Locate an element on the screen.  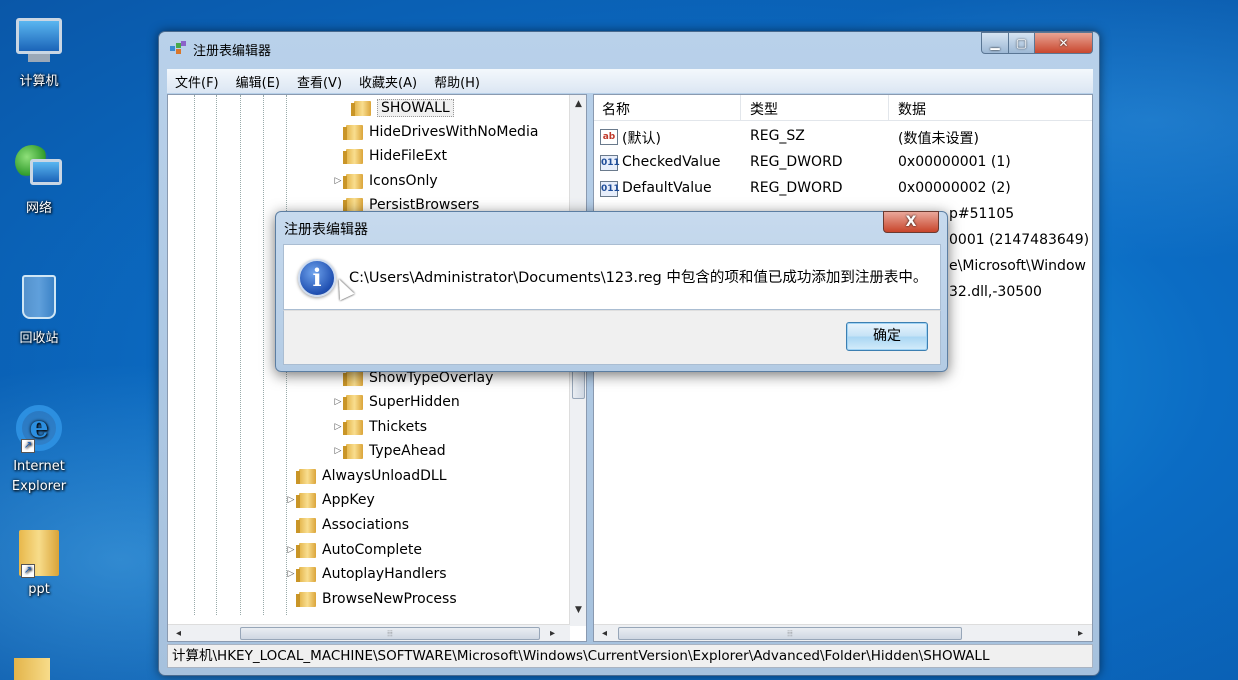
desktop-icon-label: 回收站 is located at coordinates (39, 338).